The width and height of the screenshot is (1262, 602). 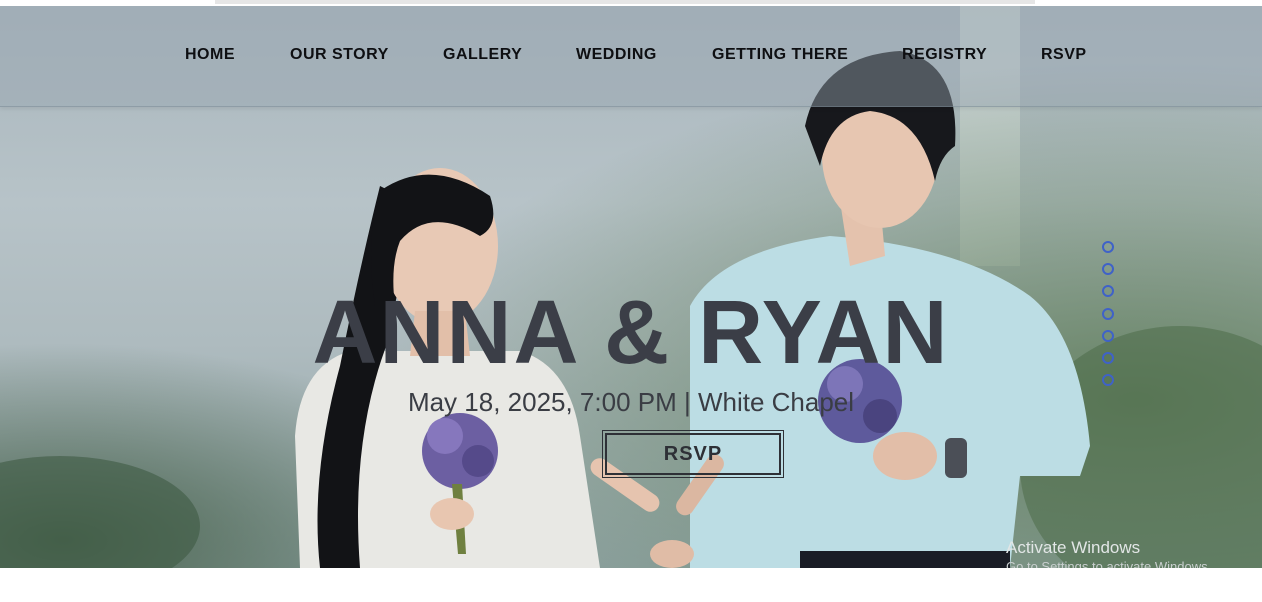 I want to click on couple-names-title: ANNA & RYAN, so click(x=631, y=333).